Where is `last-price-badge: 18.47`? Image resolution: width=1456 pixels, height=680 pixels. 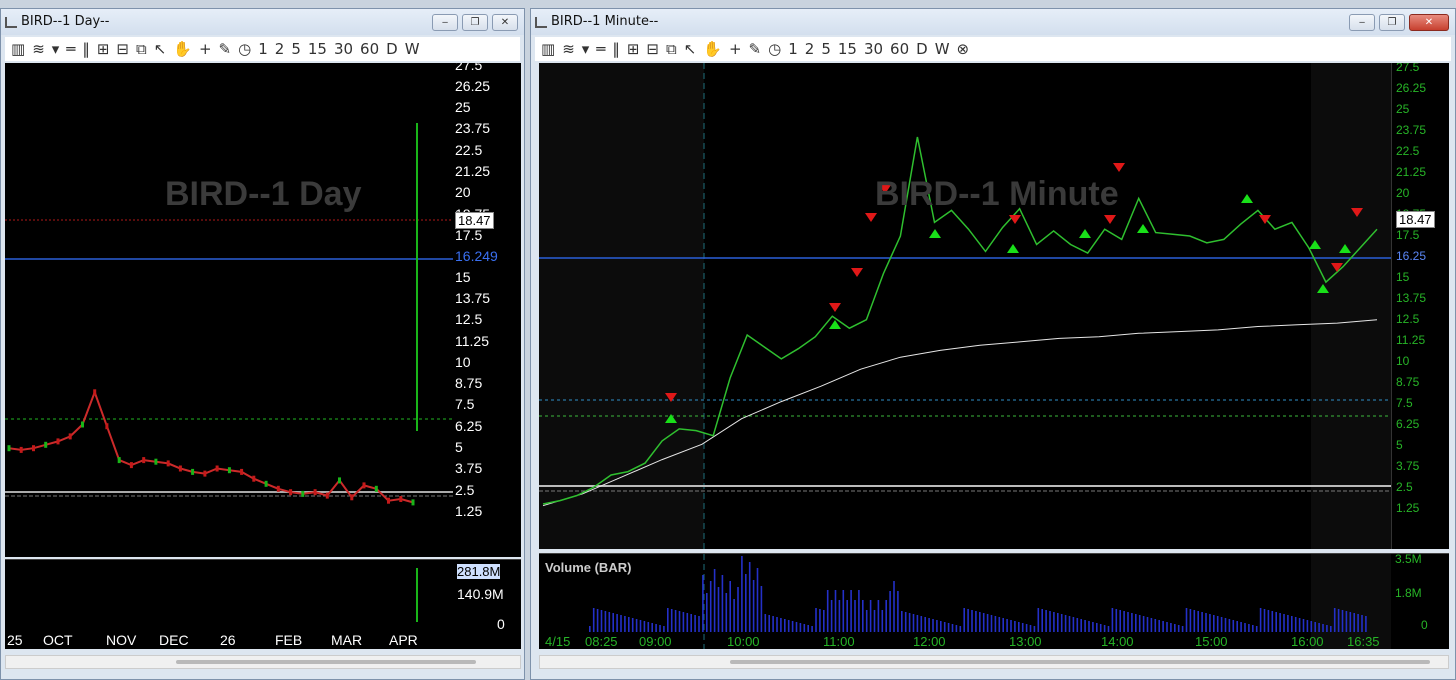 last-price-badge: 18.47 is located at coordinates (474, 220).